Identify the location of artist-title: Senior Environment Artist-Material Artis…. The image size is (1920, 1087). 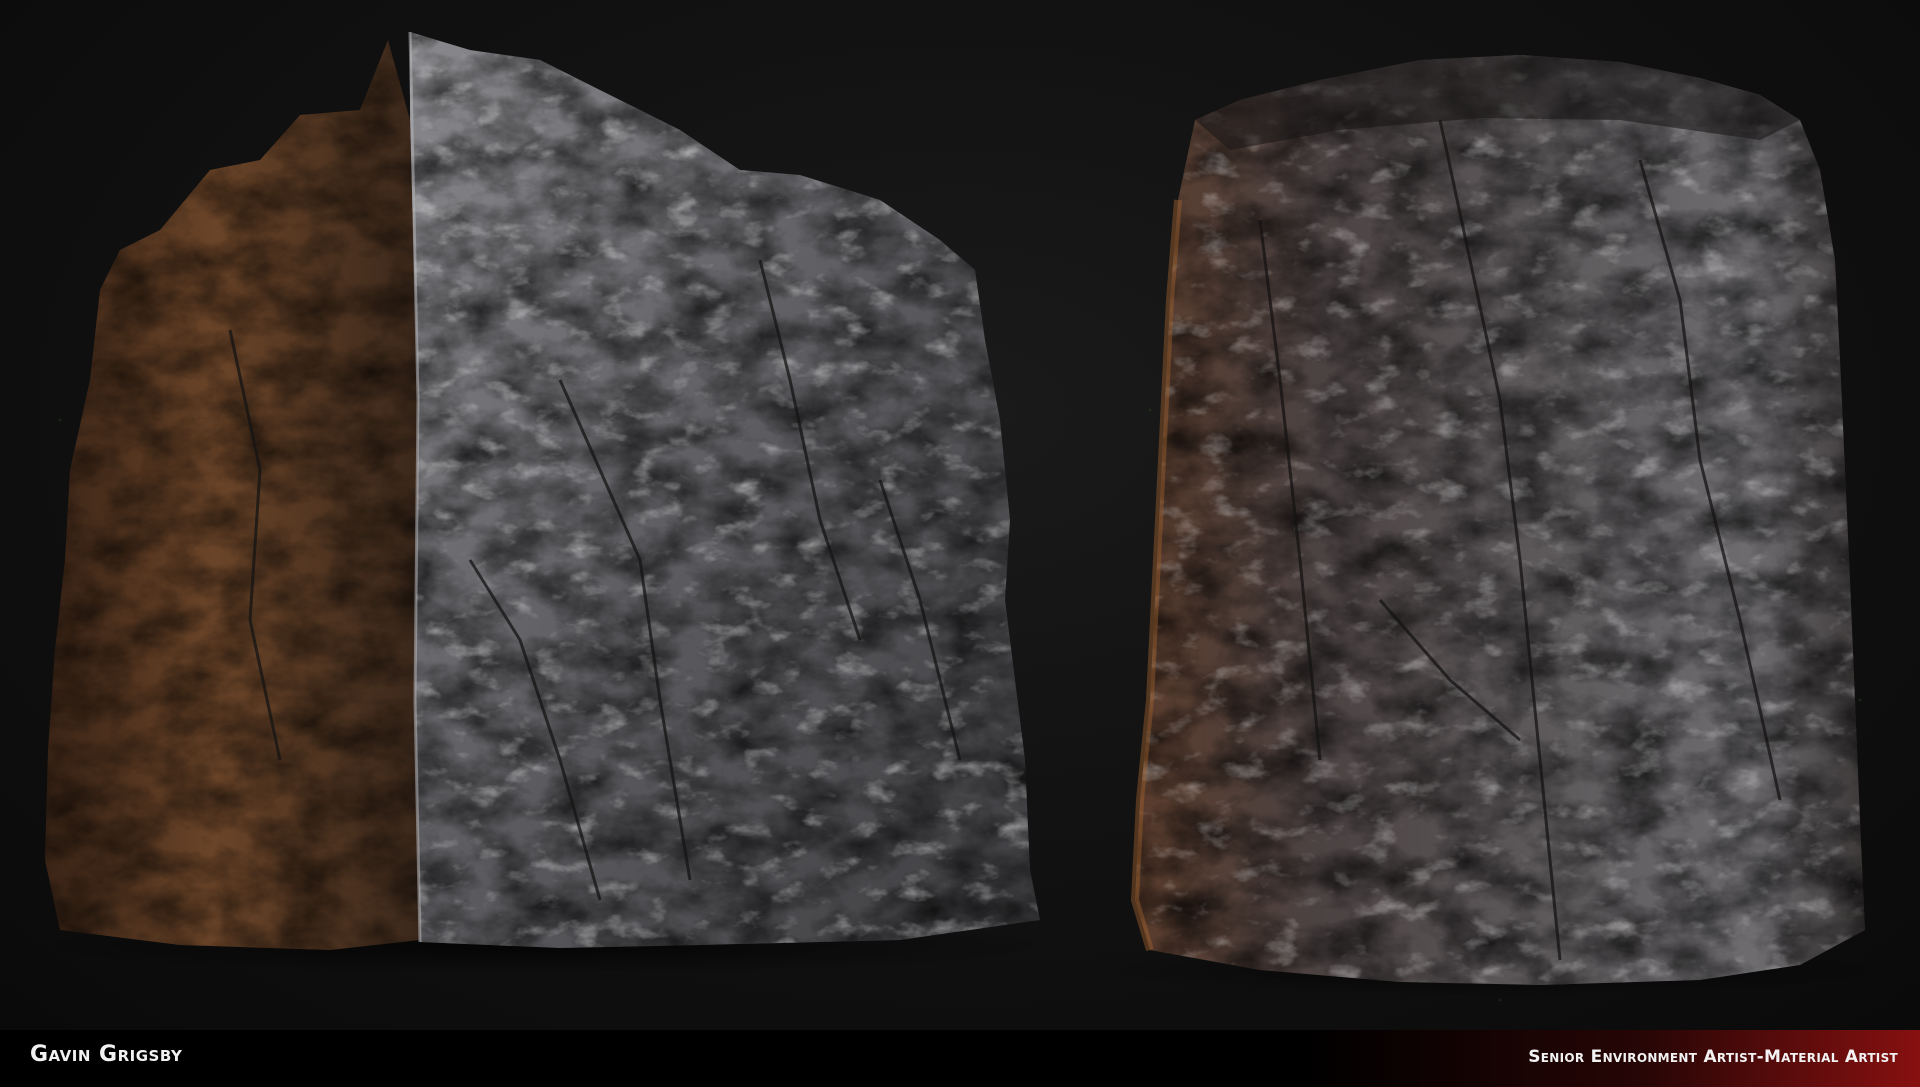
(1713, 1057).